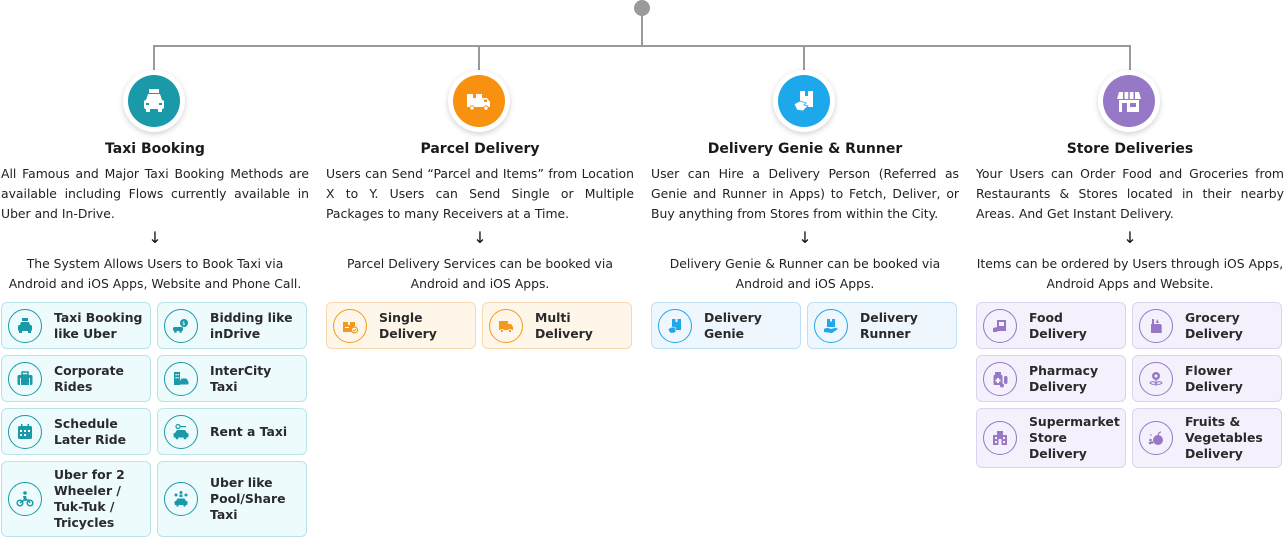  What do you see at coordinates (1214, 325) in the screenshot?
I see `feature-label: Grocery Delivery` at bounding box center [1214, 325].